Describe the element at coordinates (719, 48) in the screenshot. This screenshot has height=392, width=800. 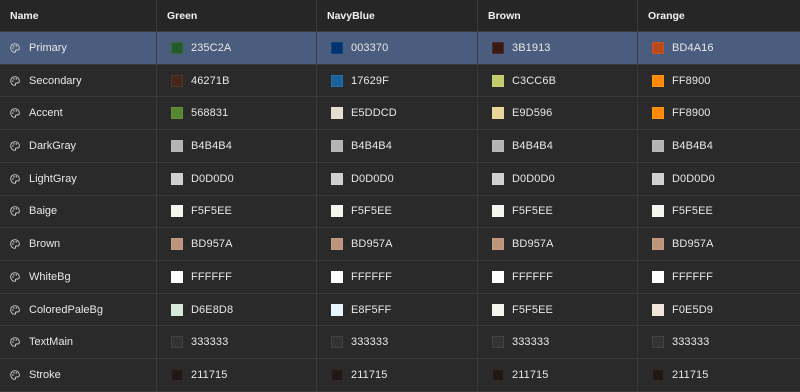
I see `color-cell-orange: BD4A16` at that location.